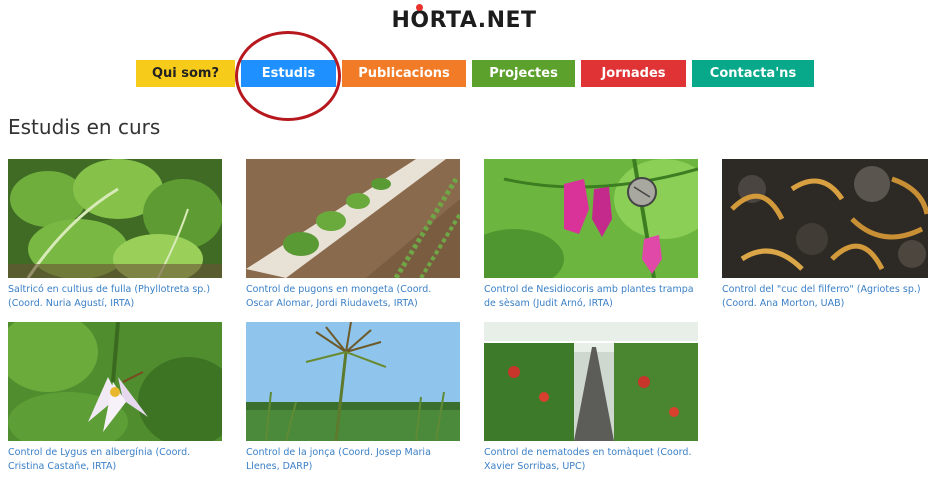  What do you see at coordinates (591, 218) in the screenshot?
I see `study-image-sesame-flower` at bounding box center [591, 218].